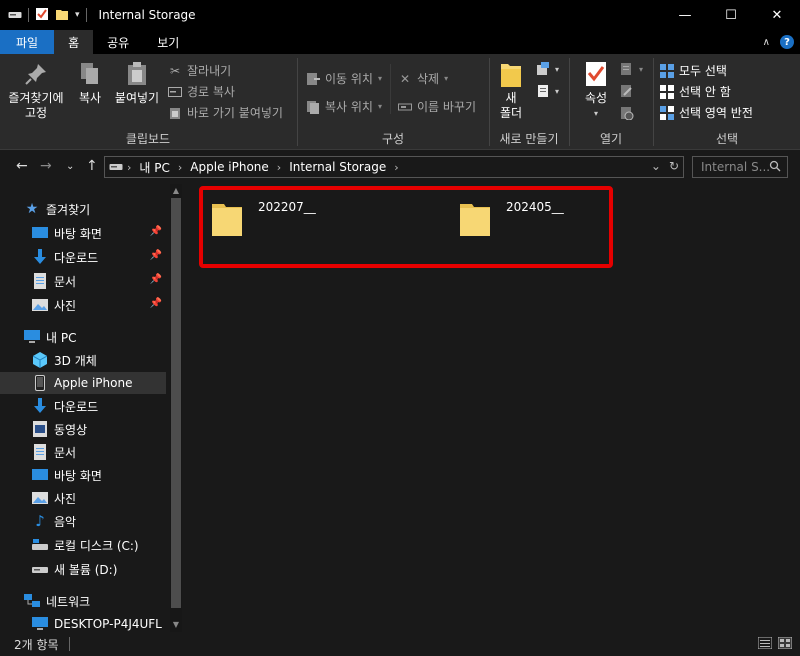  I want to click on invert-selection-button: 선택 영역 반전, so click(706, 112).